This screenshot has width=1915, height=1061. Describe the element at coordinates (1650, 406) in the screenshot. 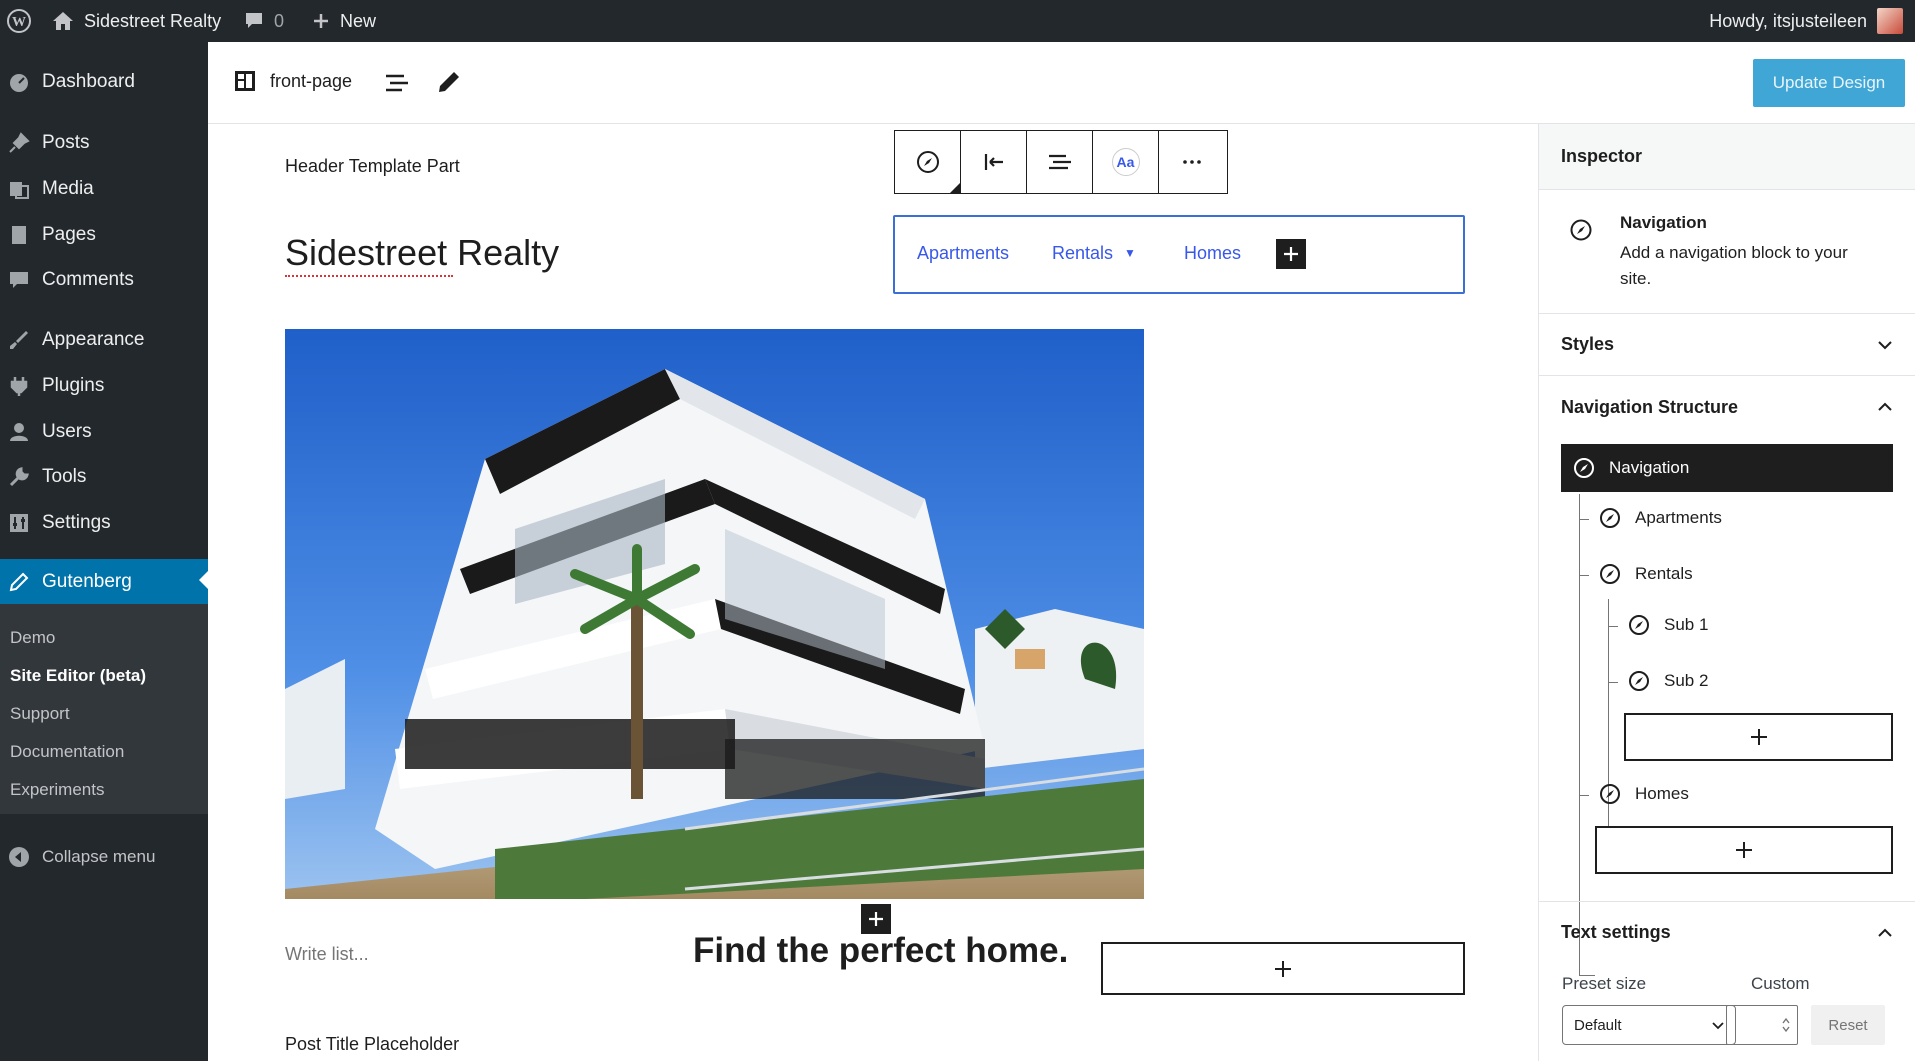

I see `navigation-structure-label: Navigation Structure` at that location.